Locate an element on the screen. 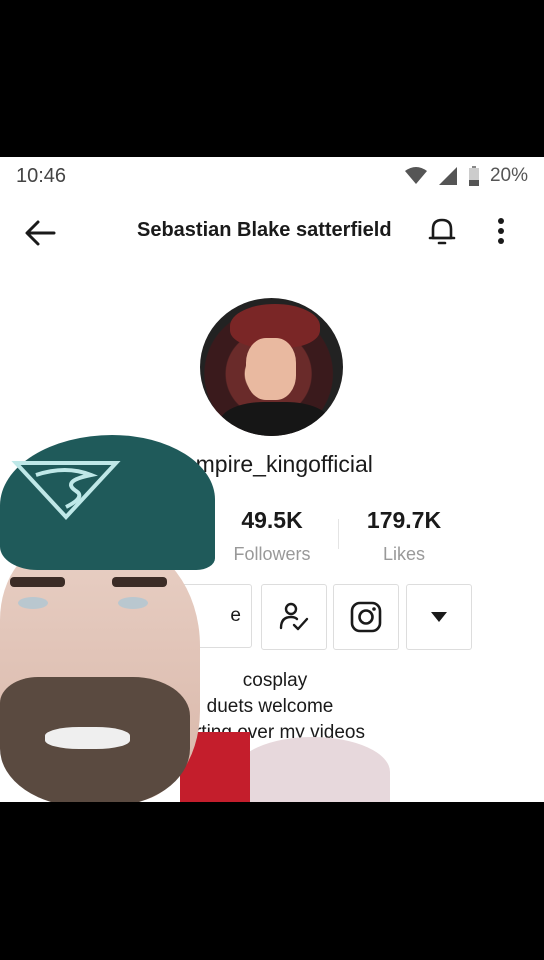  more-options-button is located at coordinates (439, 617).